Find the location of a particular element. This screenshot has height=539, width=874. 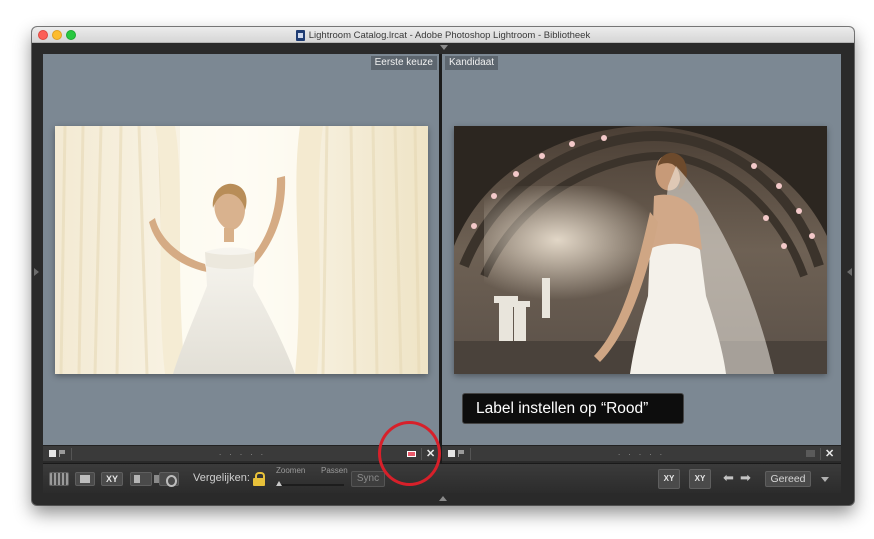

swap-icon: XY is located at coordinates (669, 479).